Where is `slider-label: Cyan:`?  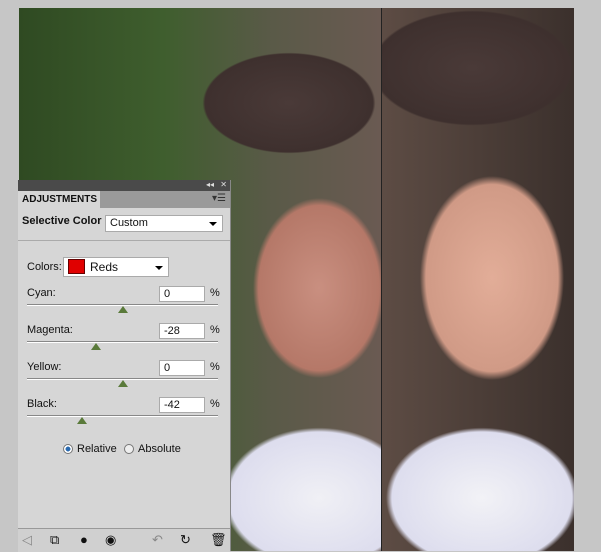 slider-label: Cyan: is located at coordinates (41, 293).